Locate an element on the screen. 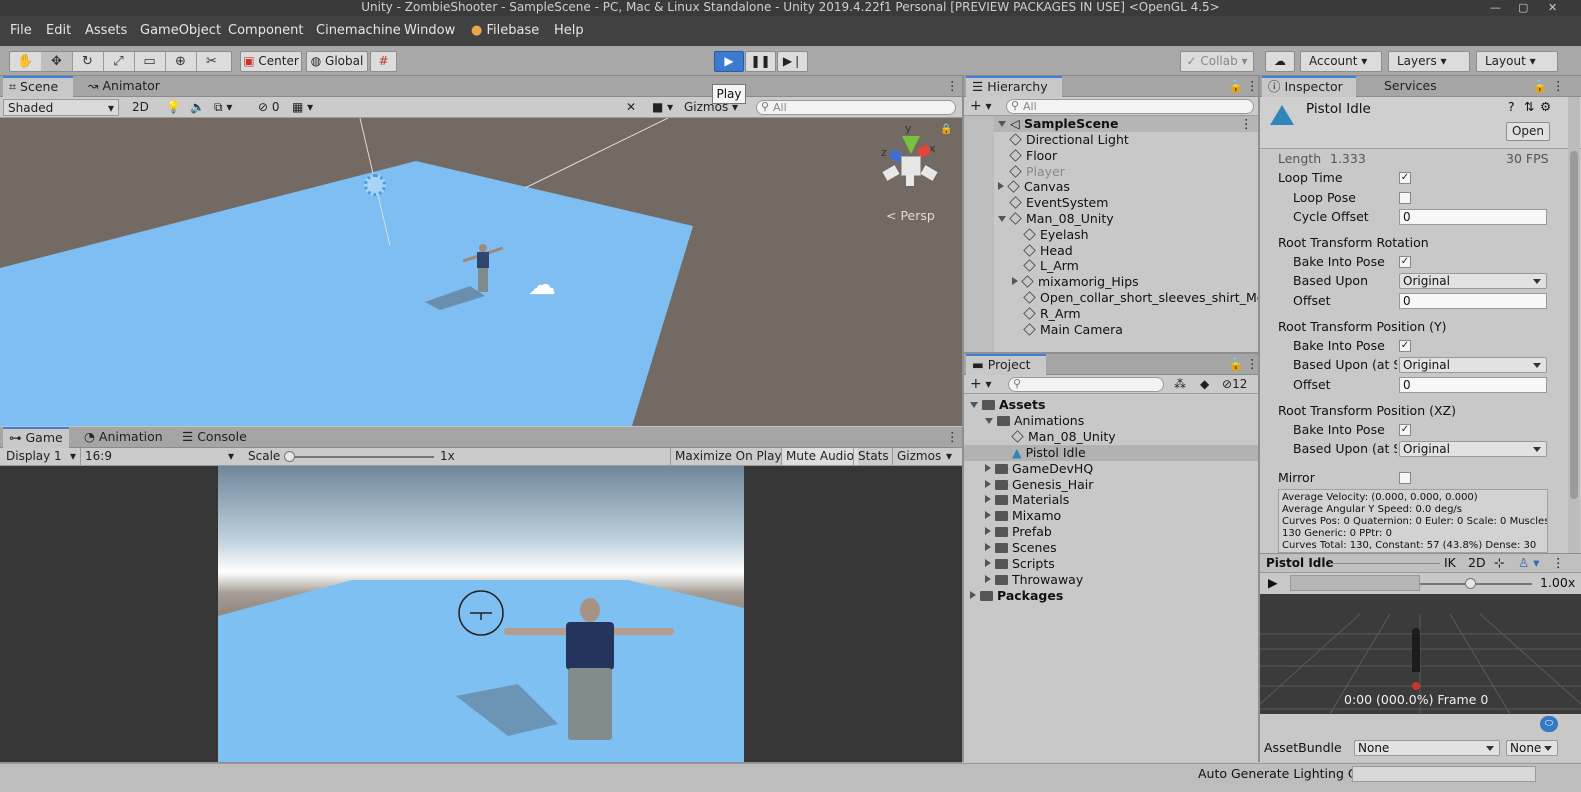  preview-speed-slider is located at coordinates (1476, 584).